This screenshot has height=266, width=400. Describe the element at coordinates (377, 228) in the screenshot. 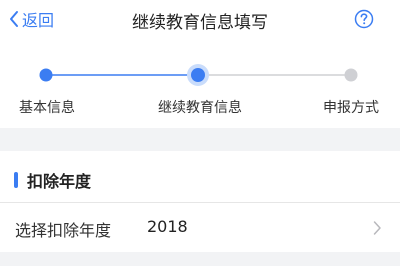

I see `chevron-right-icon` at that location.